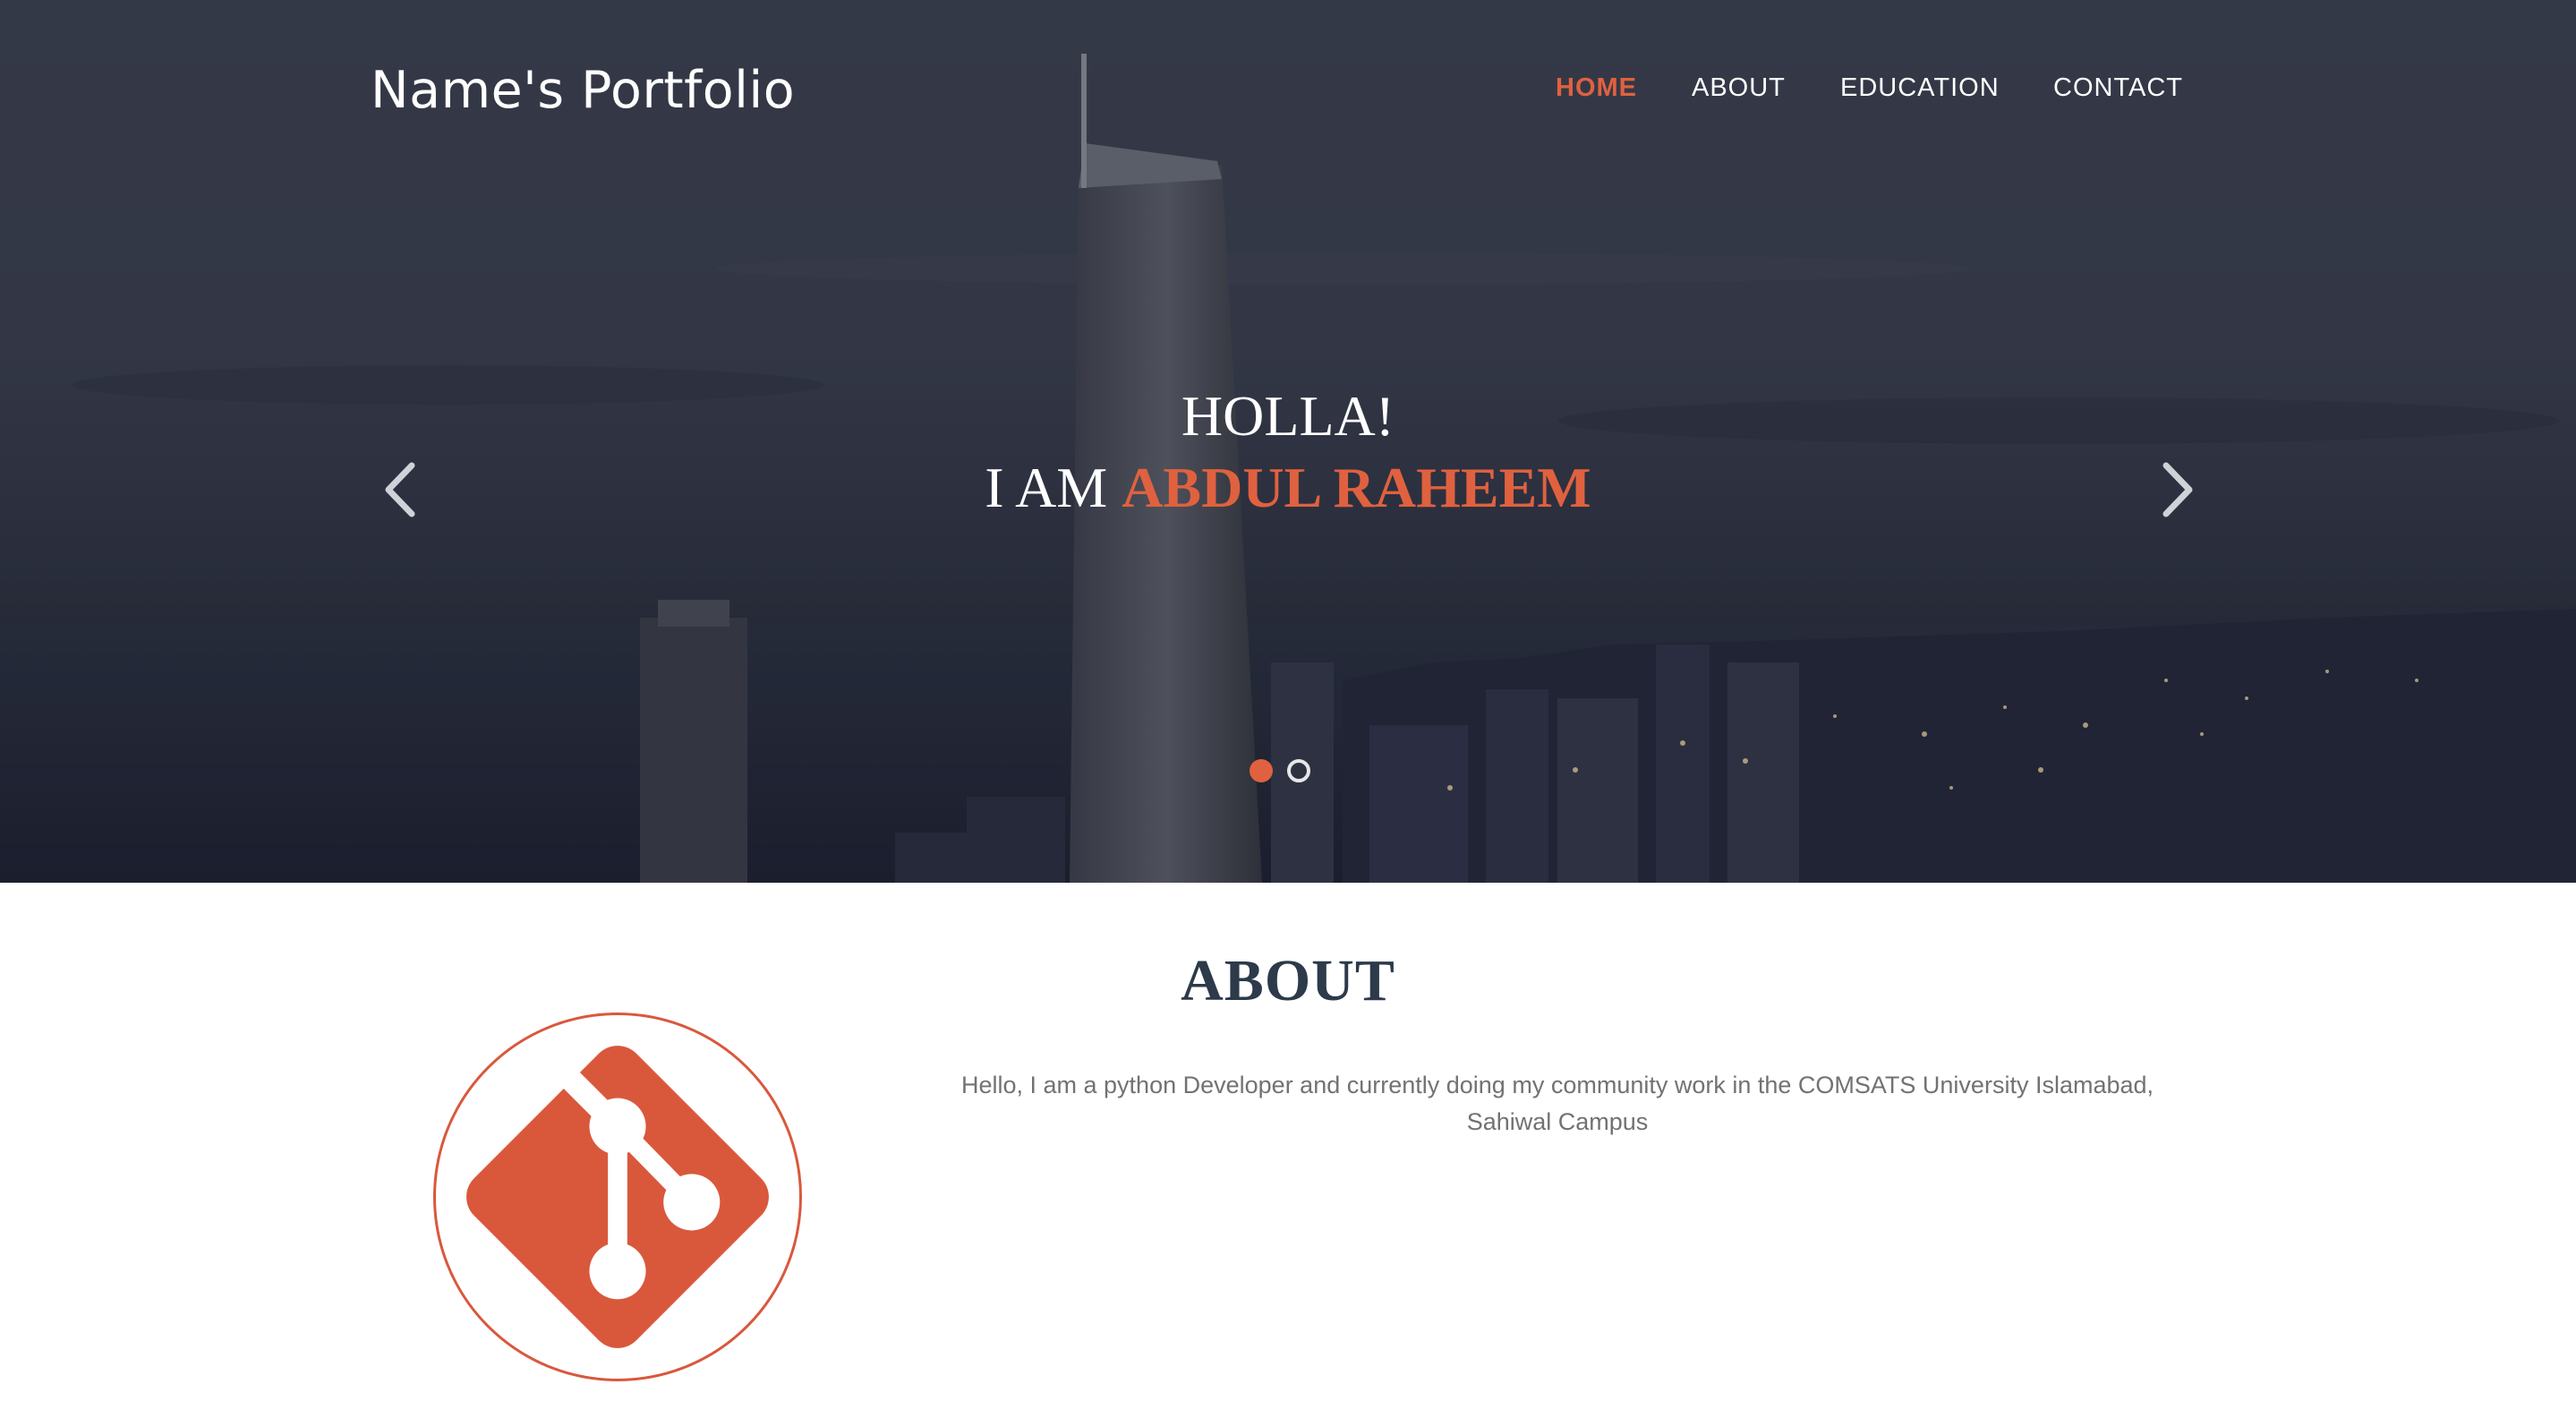 Image resolution: width=2576 pixels, height=1427 pixels. Describe the element at coordinates (2177, 490) in the screenshot. I see `chevron-right-icon` at that location.